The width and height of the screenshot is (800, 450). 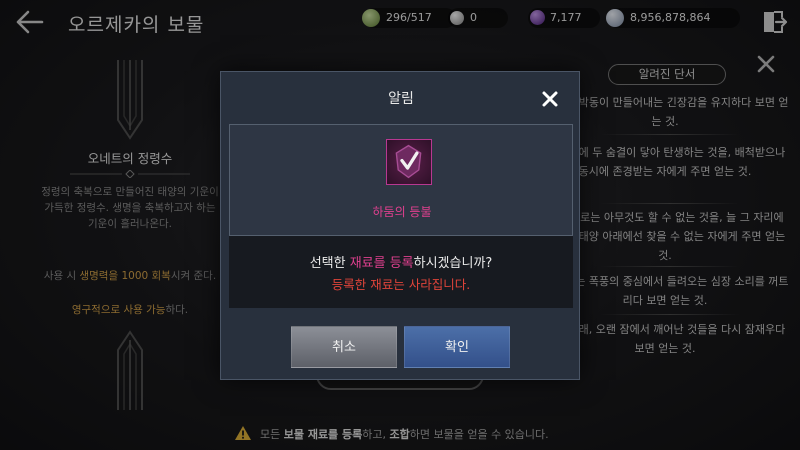 I want to click on warning-message: 등록한 재료는 사라집니다., so click(x=401, y=284).